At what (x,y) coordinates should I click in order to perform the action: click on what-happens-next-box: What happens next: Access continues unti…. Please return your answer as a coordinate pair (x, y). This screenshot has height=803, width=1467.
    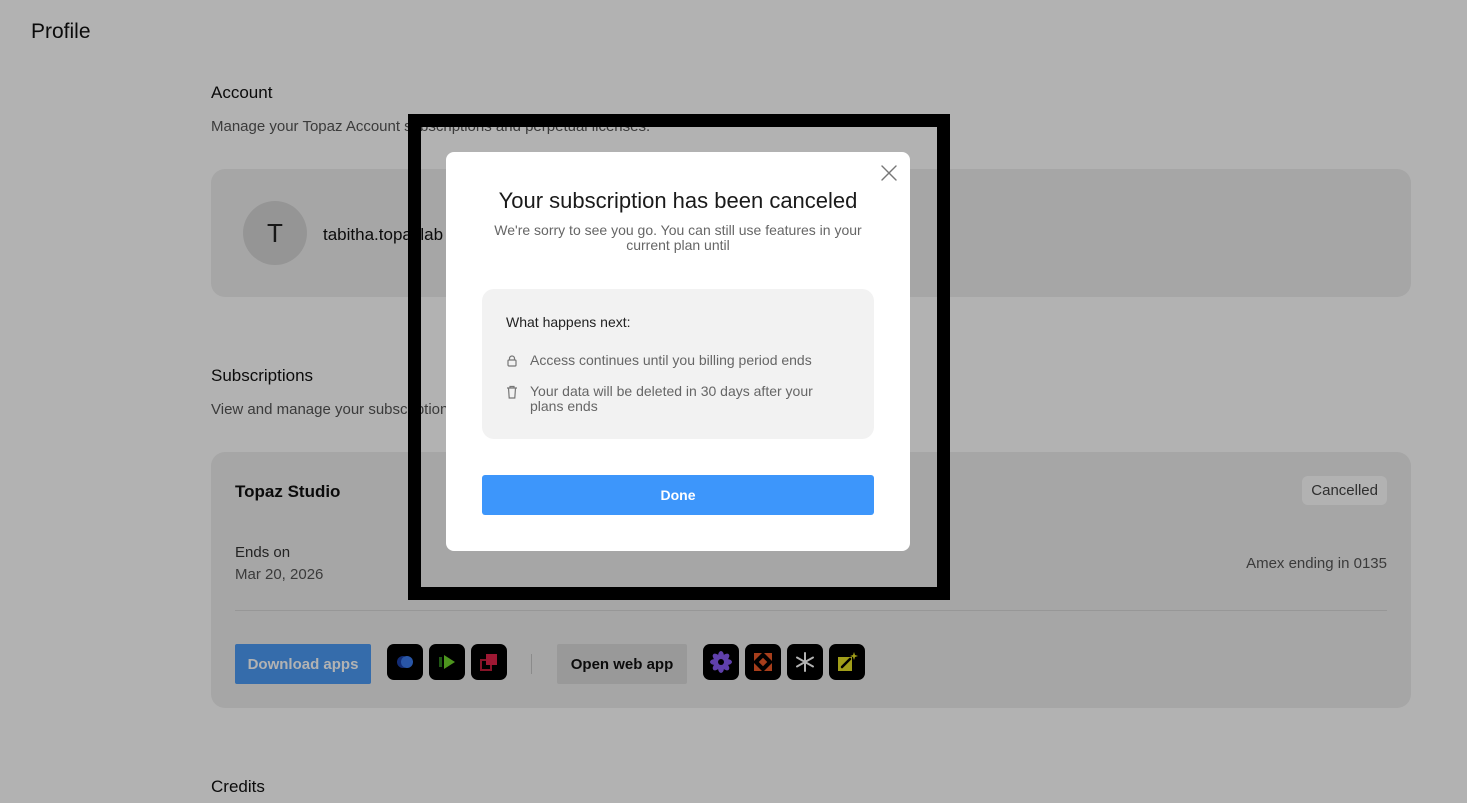
    Looking at the image, I should click on (678, 364).